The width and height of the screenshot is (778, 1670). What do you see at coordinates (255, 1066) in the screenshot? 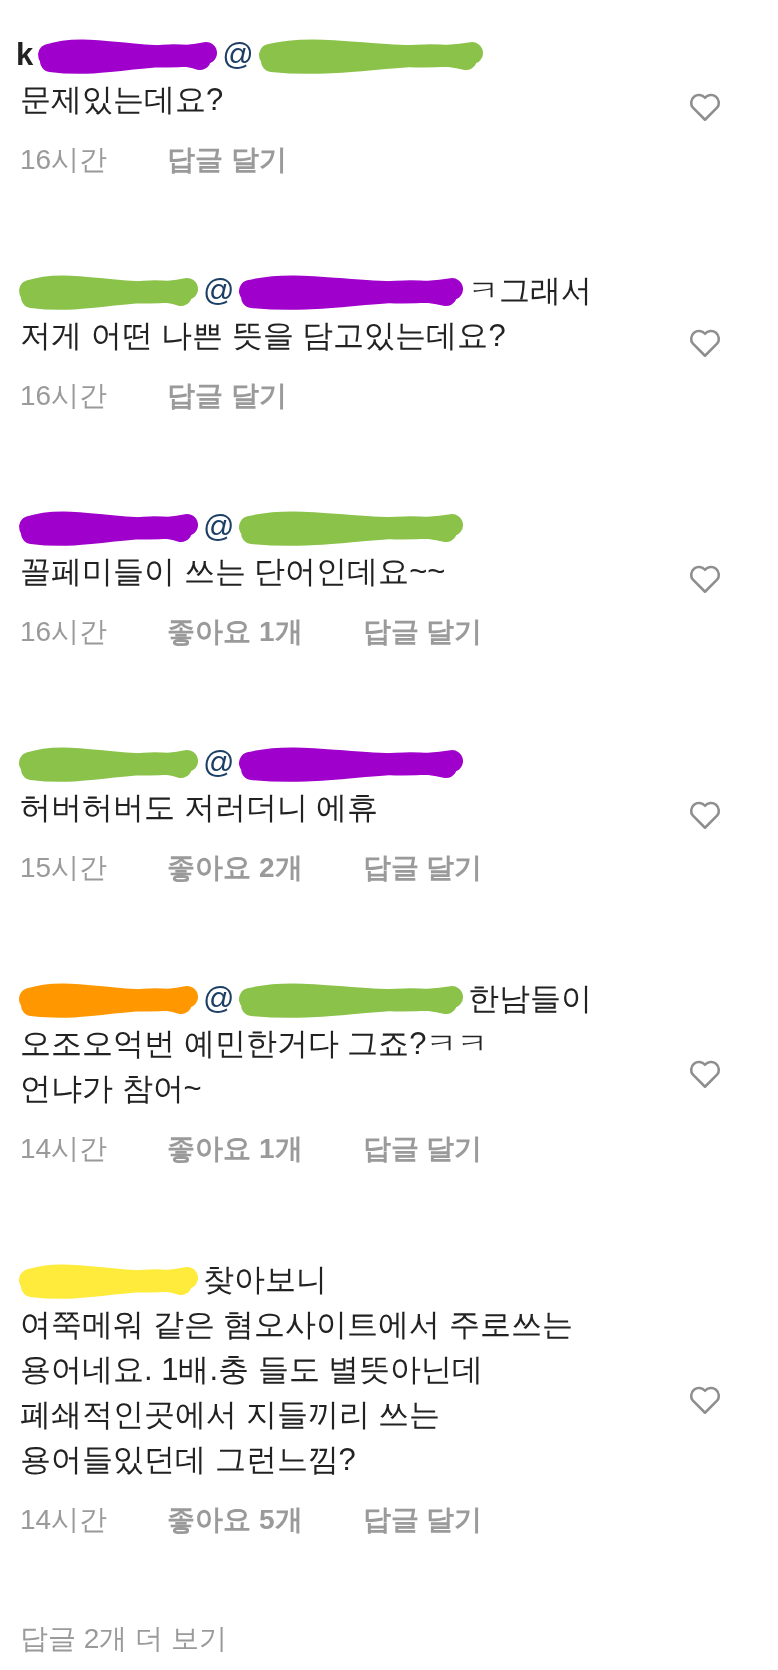
I see `comment-text: 오조오억번 예민한거다 그죠?ㅋㅋ 언냐가 참어~` at bounding box center [255, 1066].